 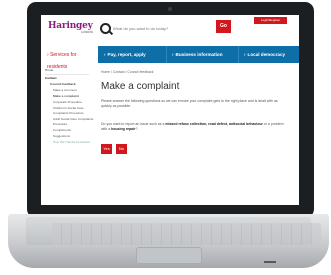 What do you see at coordinates (123, 129) in the screenshot?
I see `question-housing-repair: housing repair` at bounding box center [123, 129].